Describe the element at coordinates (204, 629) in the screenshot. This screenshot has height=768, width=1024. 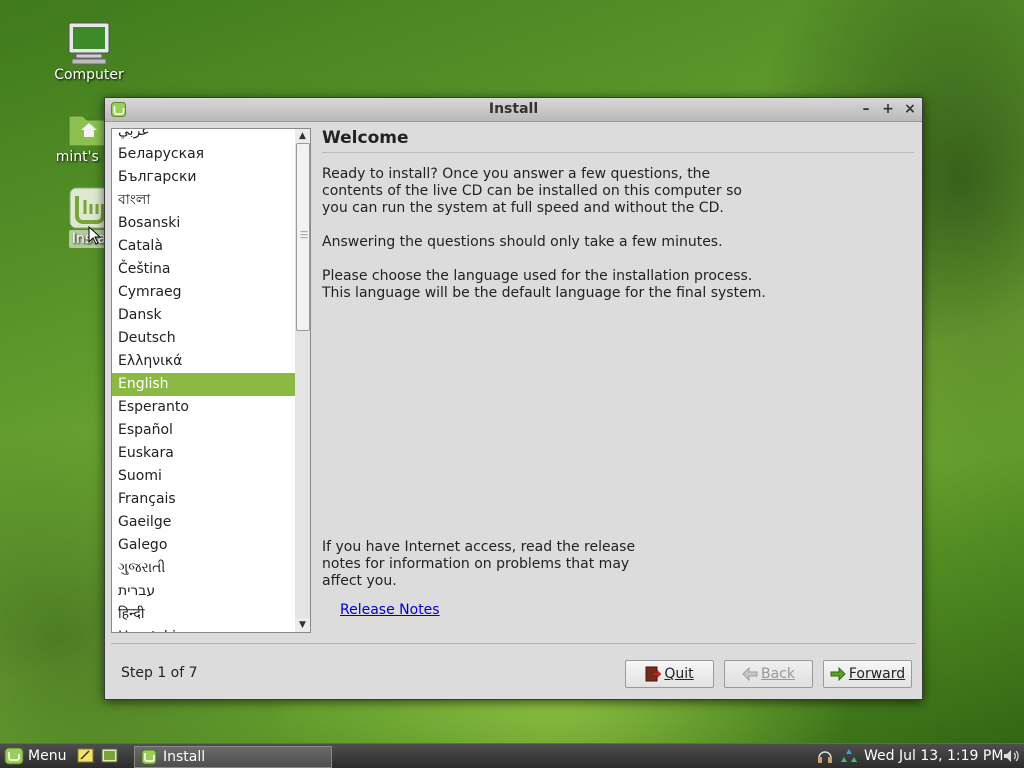
I see `language-item: Hrvatski` at that location.